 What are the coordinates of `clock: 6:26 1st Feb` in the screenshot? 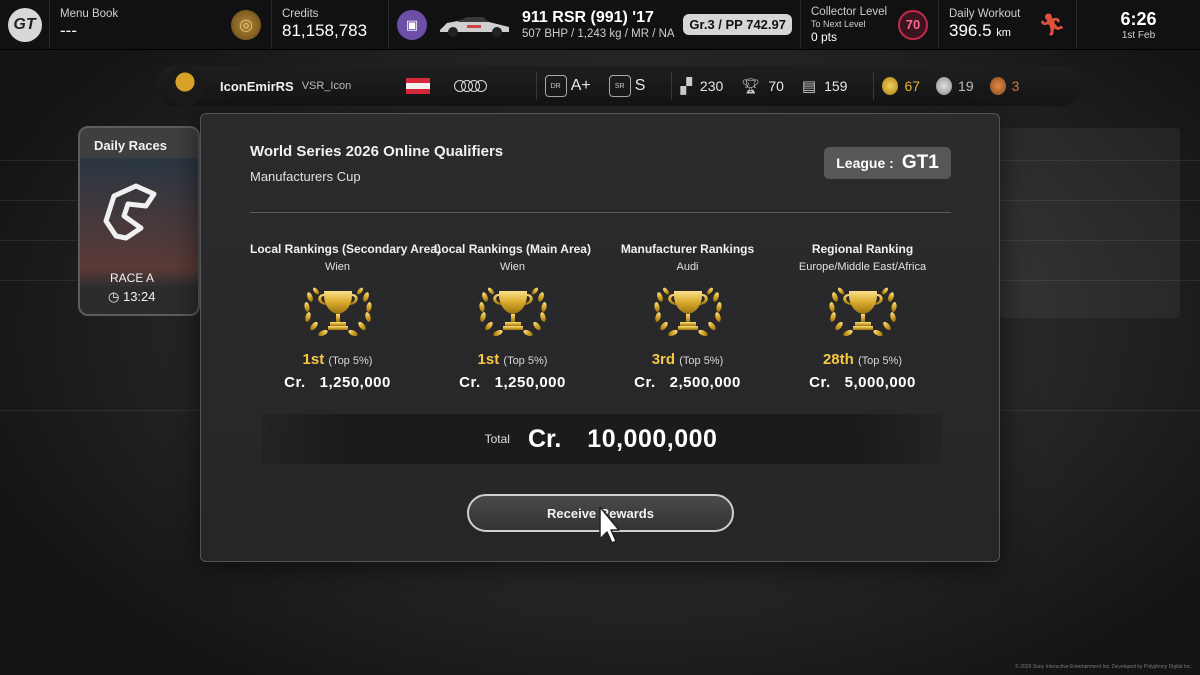 It's located at (1138, 24).